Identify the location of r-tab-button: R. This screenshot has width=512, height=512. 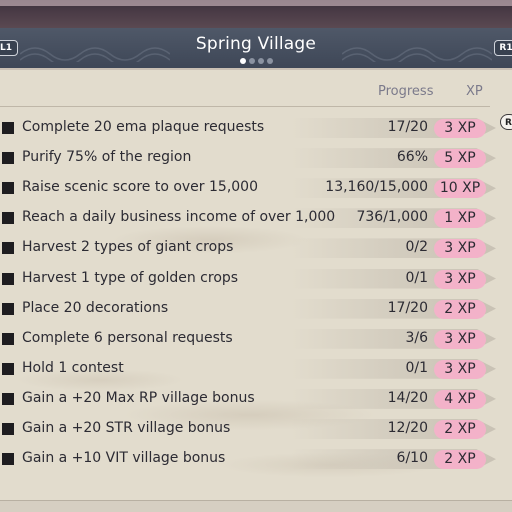
(506, 122).